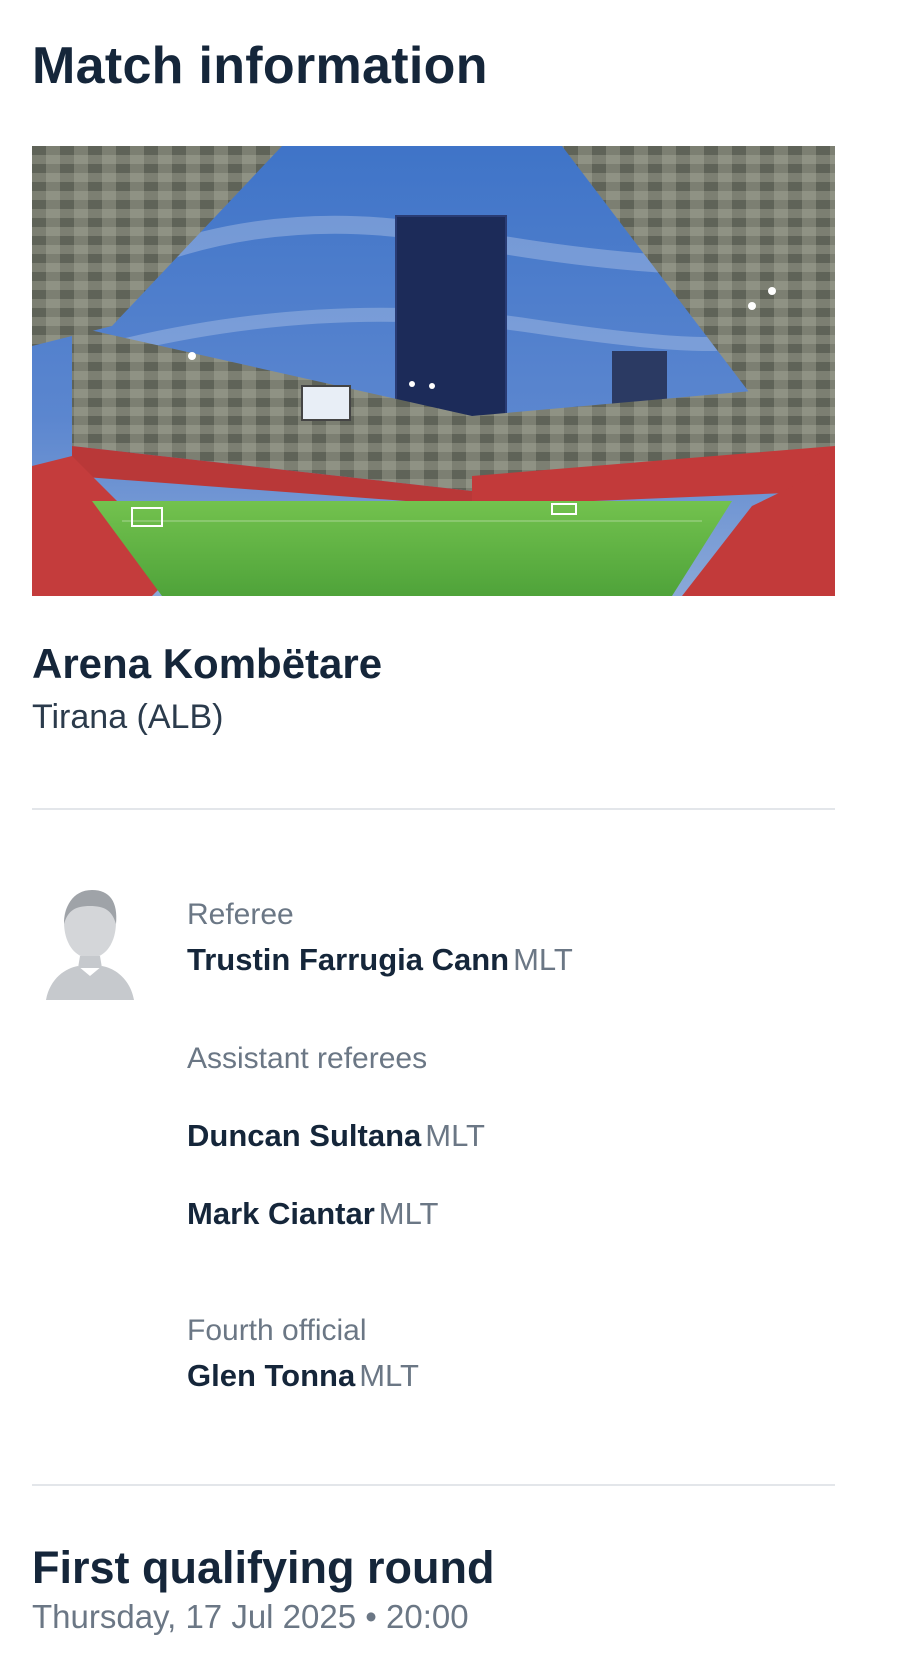 This screenshot has height=1678, width=900. I want to click on fourth-official-name: Glen Tonna MLT, so click(303, 1376).